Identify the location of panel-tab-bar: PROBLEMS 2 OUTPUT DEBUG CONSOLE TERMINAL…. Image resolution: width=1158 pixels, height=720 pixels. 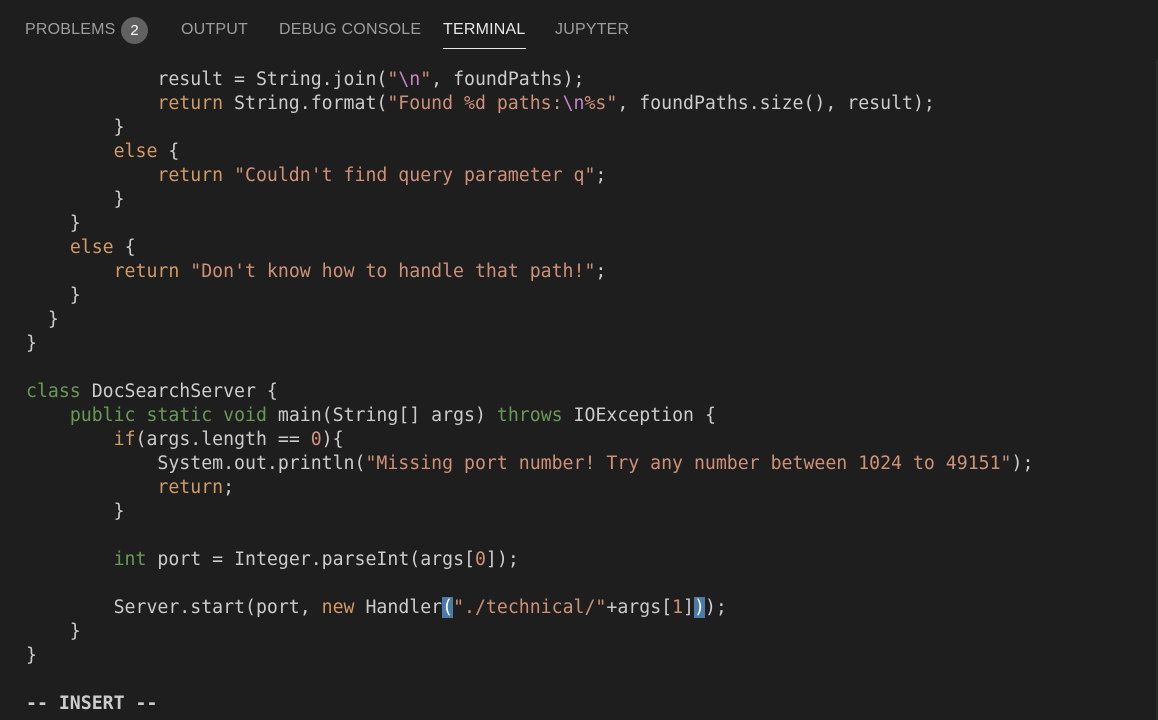
(579, 30).